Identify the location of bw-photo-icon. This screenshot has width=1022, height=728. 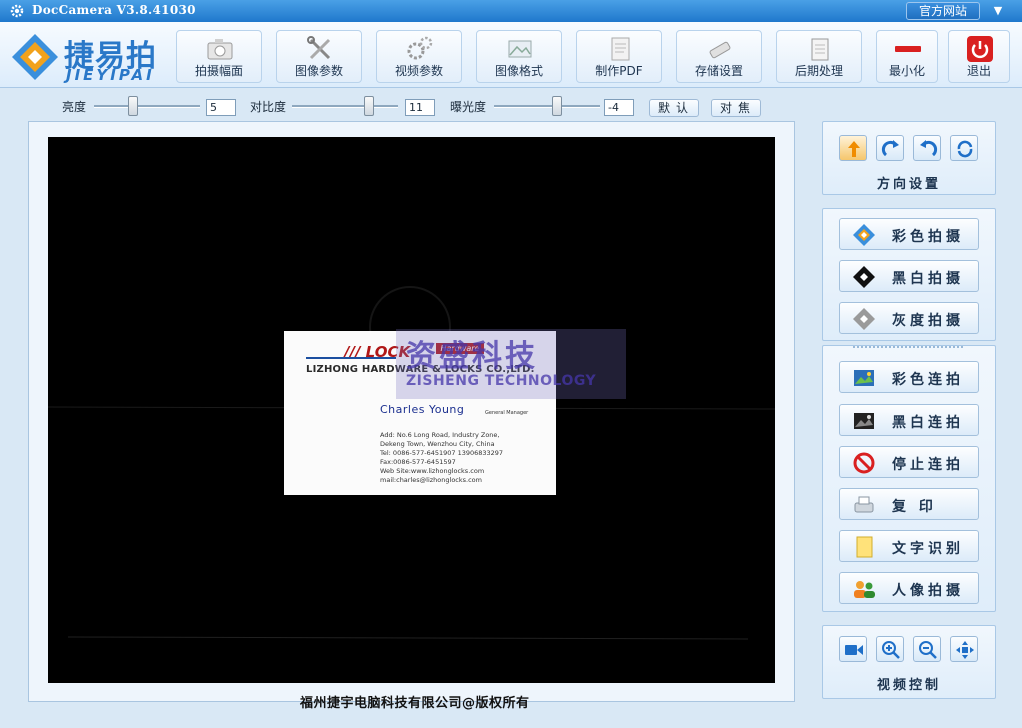
(864, 421).